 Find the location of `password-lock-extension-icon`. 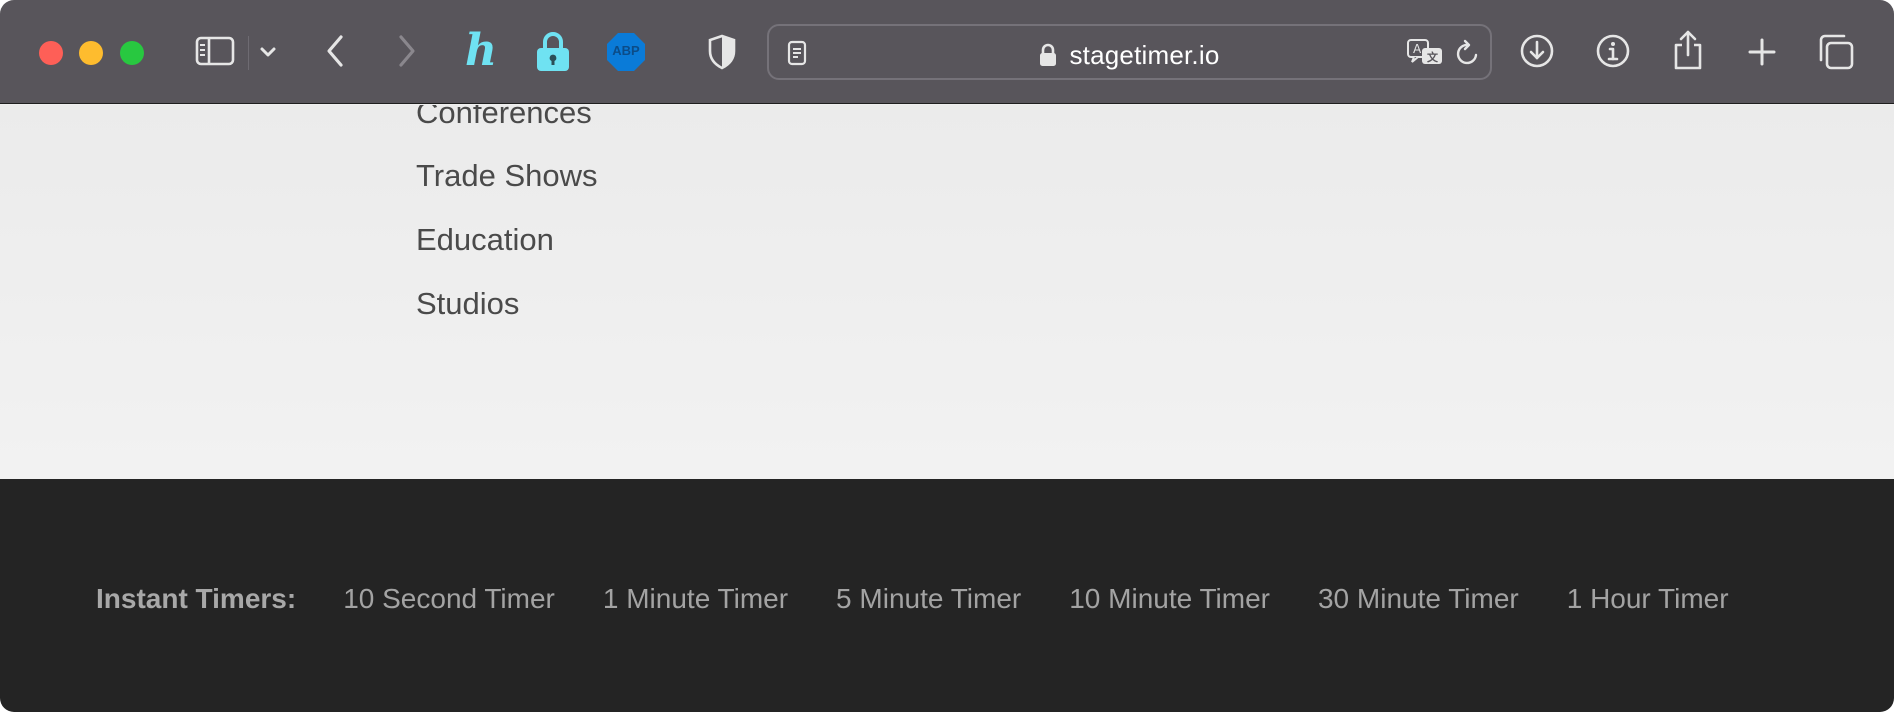

password-lock-extension-icon is located at coordinates (553, 52).